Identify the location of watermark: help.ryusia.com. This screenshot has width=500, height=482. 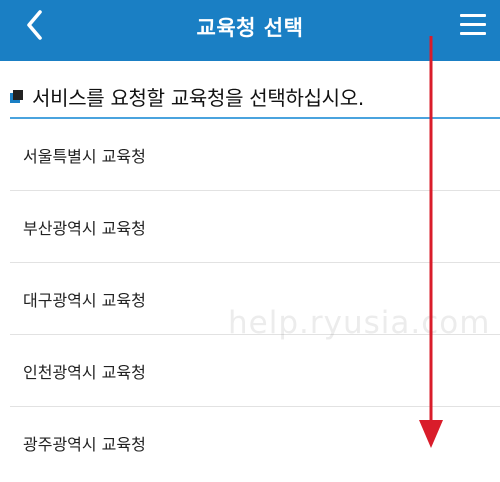
(359, 323).